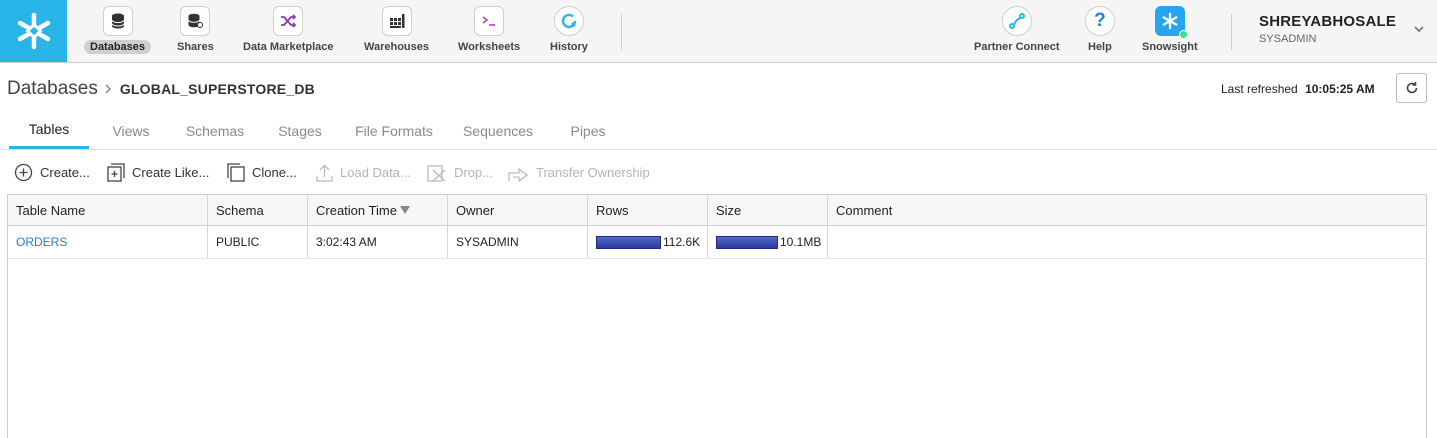  What do you see at coordinates (1171, 22) in the screenshot?
I see `snowsight-icon` at bounding box center [1171, 22].